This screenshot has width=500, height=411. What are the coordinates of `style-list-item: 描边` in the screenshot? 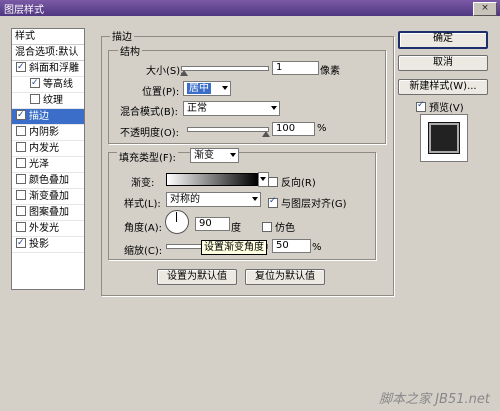 It's located at (48, 116).